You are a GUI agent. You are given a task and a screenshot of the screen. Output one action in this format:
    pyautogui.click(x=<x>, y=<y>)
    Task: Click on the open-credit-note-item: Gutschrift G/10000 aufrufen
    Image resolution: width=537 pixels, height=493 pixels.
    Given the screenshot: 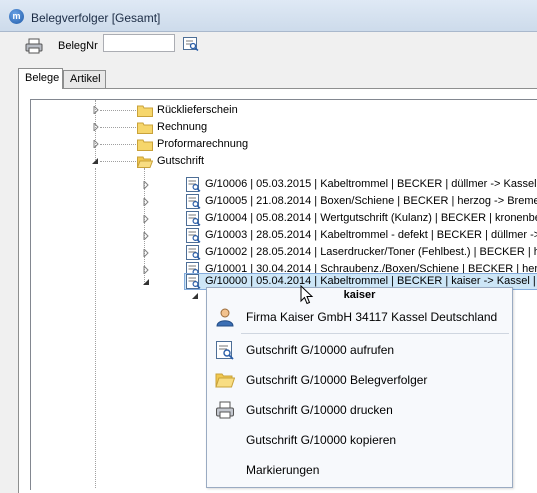 What is the action you would take?
    pyautogui.click(x=359, y=350)
    